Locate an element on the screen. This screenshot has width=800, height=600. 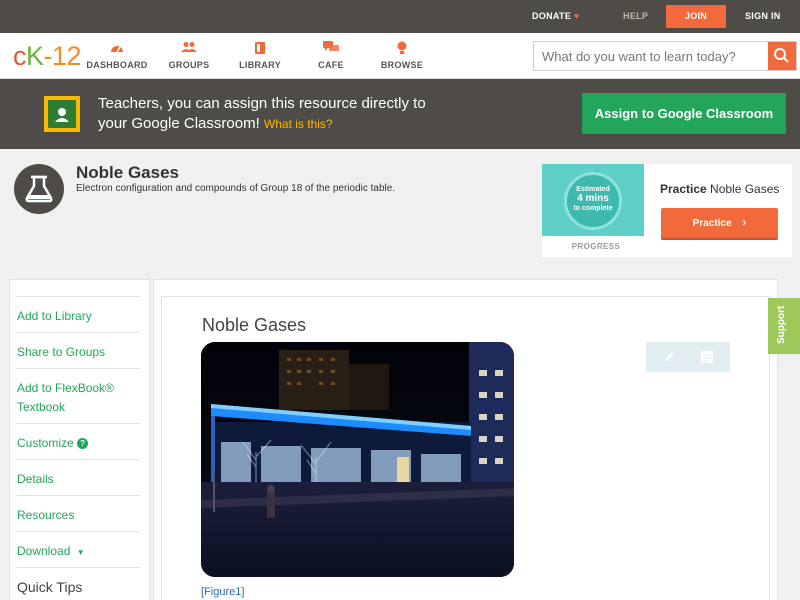
donate-link: DONATE ♥ is located at coordinates (556, 16).